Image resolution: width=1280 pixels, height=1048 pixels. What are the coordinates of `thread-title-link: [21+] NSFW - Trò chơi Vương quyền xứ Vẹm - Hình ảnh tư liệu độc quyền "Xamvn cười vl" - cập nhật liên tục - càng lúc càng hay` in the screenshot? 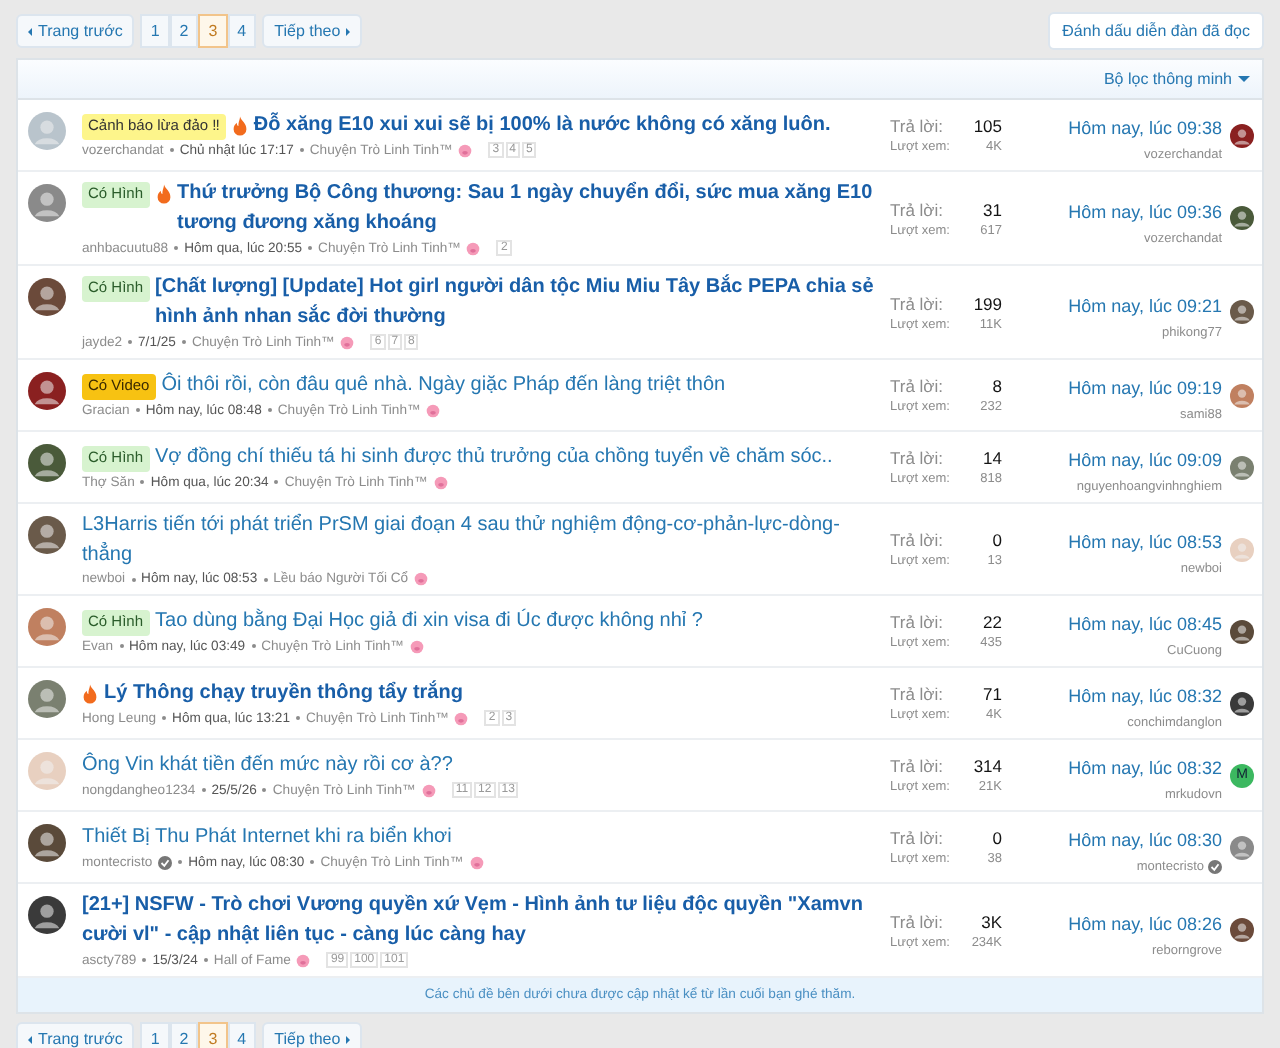 It's located at (480, 921).